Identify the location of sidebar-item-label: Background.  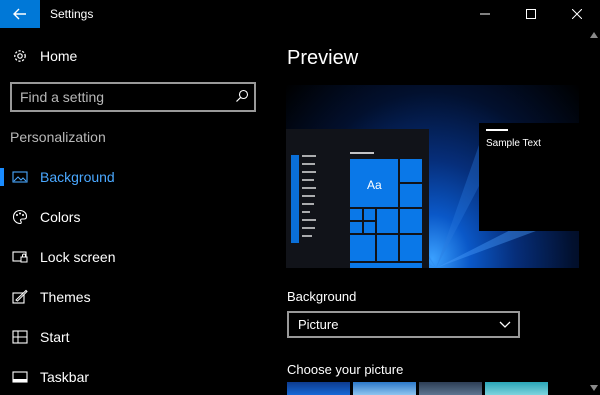
(77, 177).